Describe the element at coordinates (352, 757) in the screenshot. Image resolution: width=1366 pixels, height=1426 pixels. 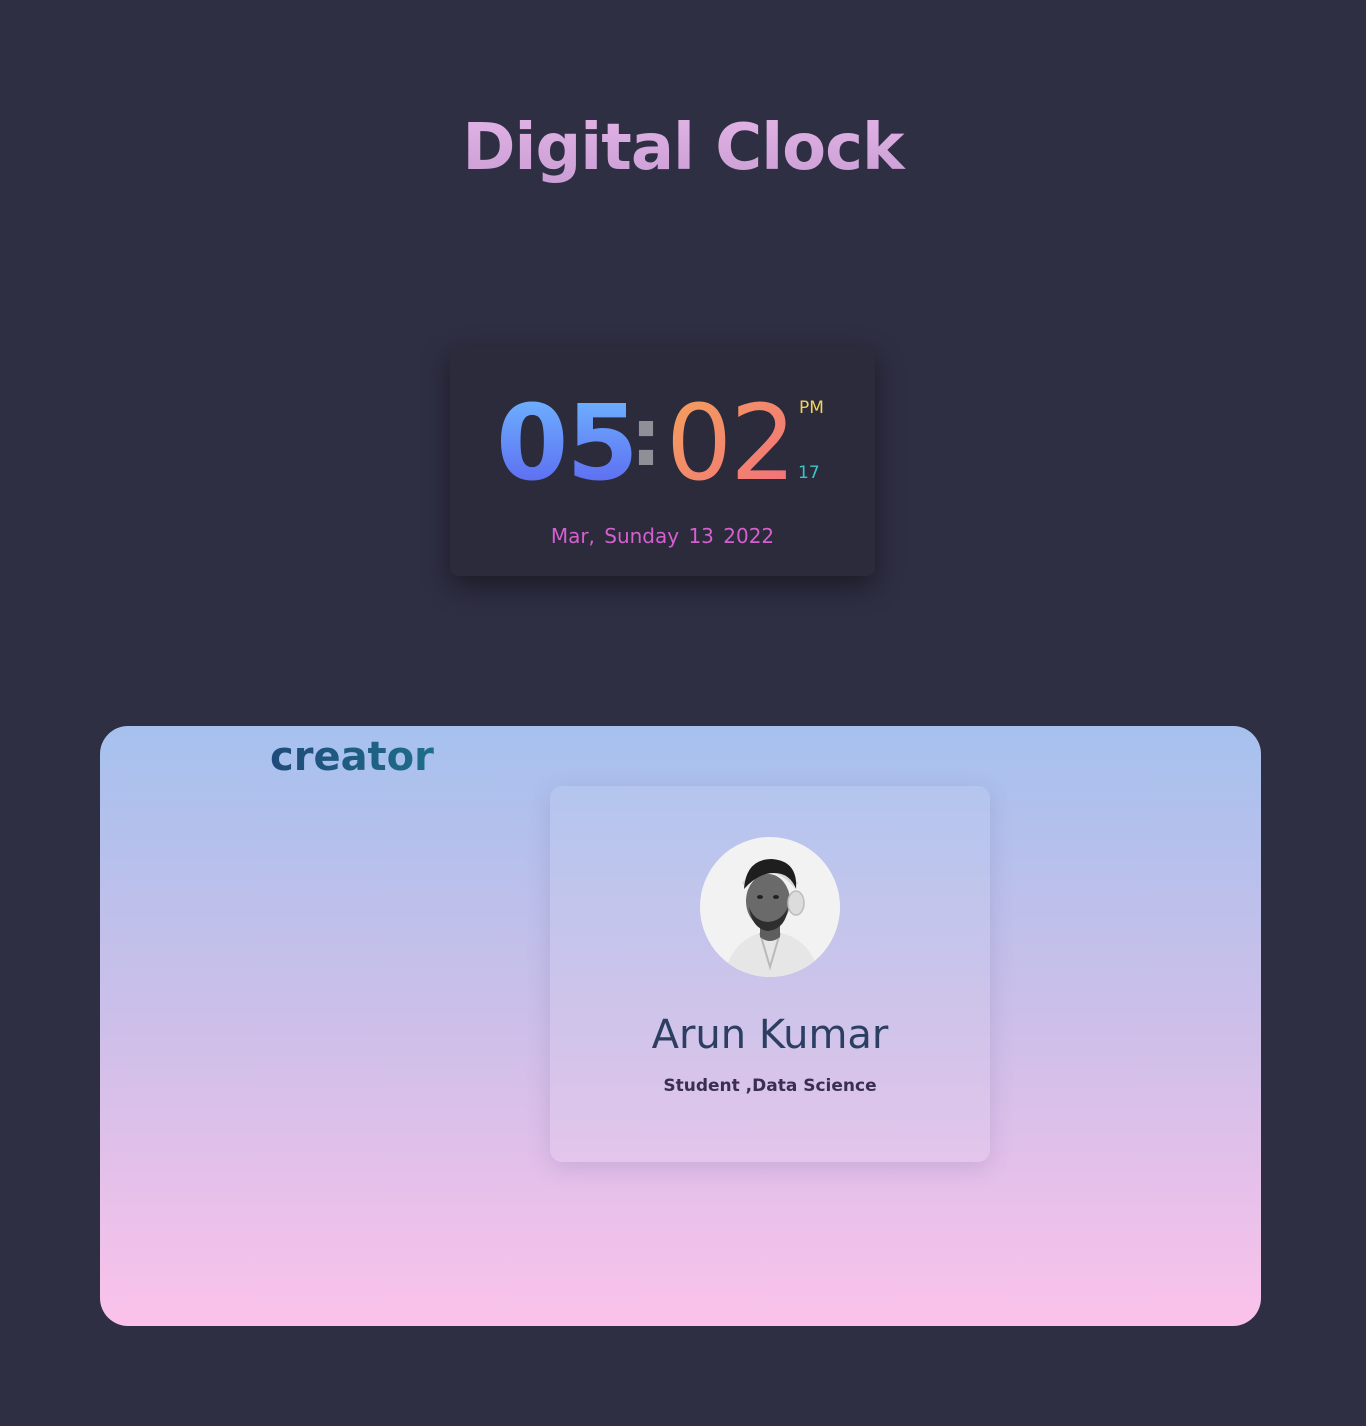
I see `creator-heading: creator` at that location.